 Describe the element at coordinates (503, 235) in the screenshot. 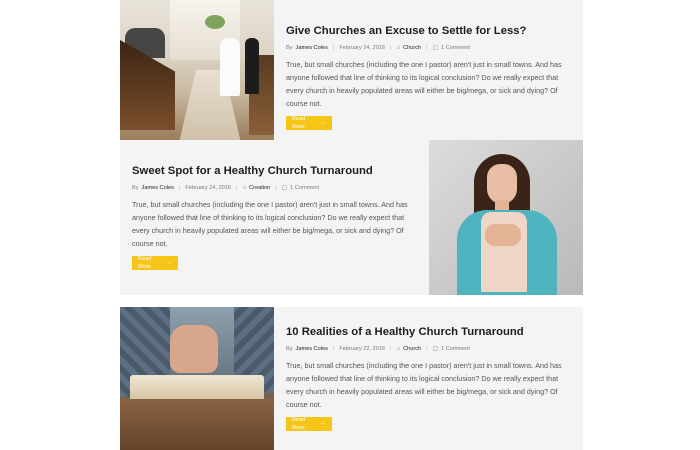

I see `hands` at that location.